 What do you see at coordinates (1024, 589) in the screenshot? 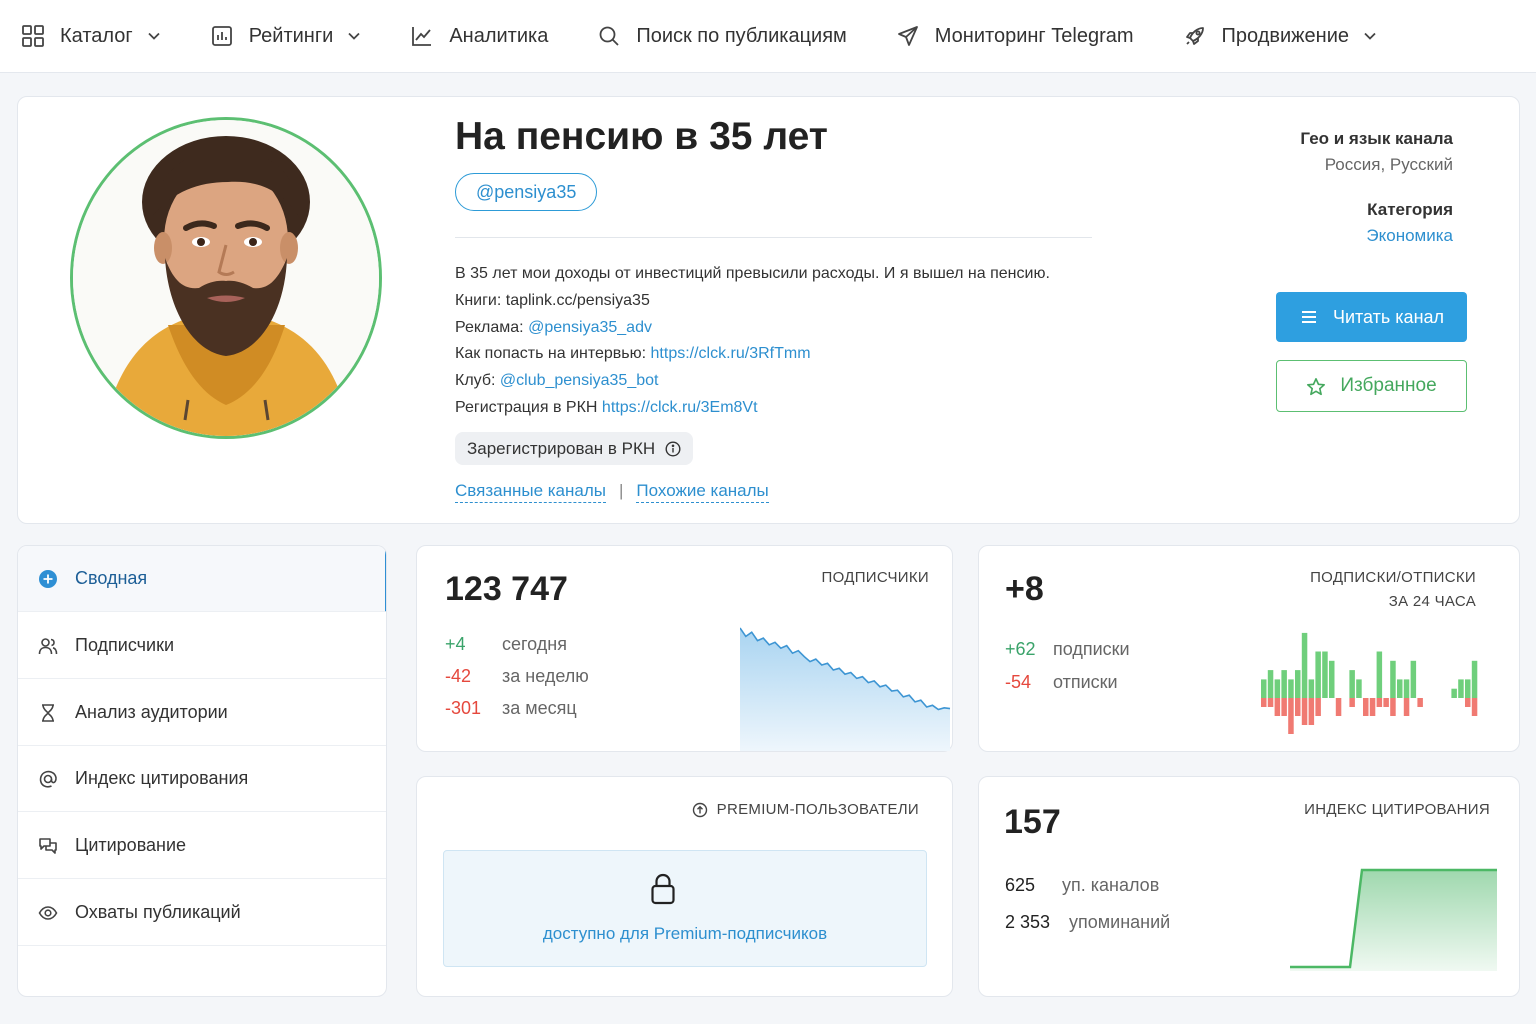
I see `net-change-value: +8` at bounding box center [1024, 589].